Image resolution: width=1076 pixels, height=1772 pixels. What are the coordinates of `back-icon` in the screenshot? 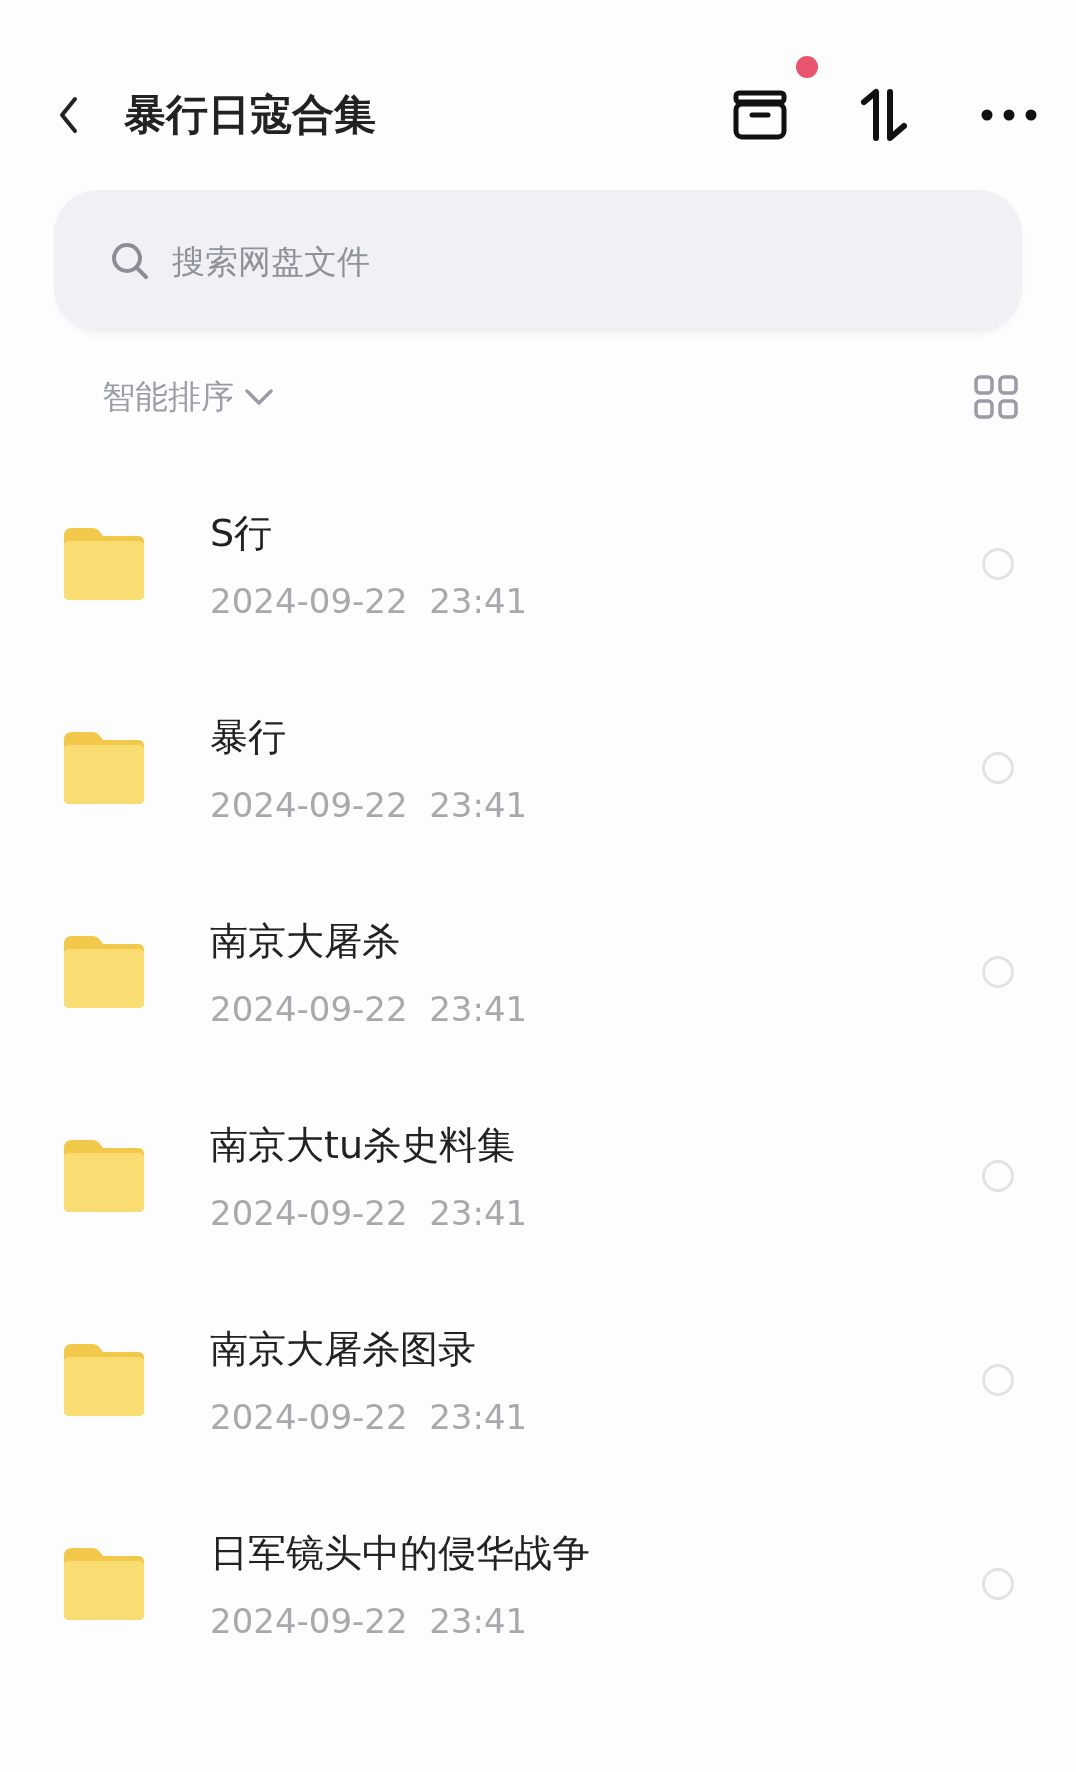 It's located at (69, 115).